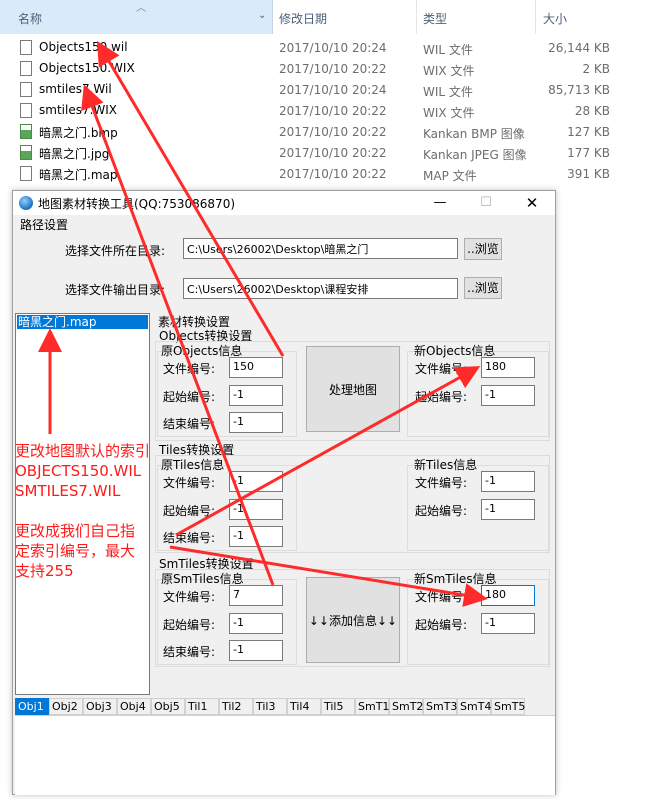  What do you see at coordinates (353, 389) in the screenshot?
I see `process-map-button: 处理地图` at bounding box center [353, 389].